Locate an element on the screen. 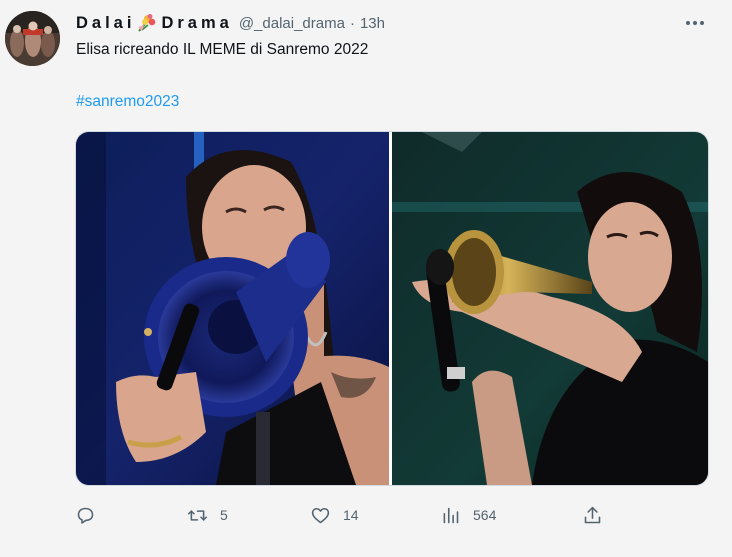 Image resolution: width=732 pixels, height=557 pixels. views-button: 564 is located at coordinates (468, 515).